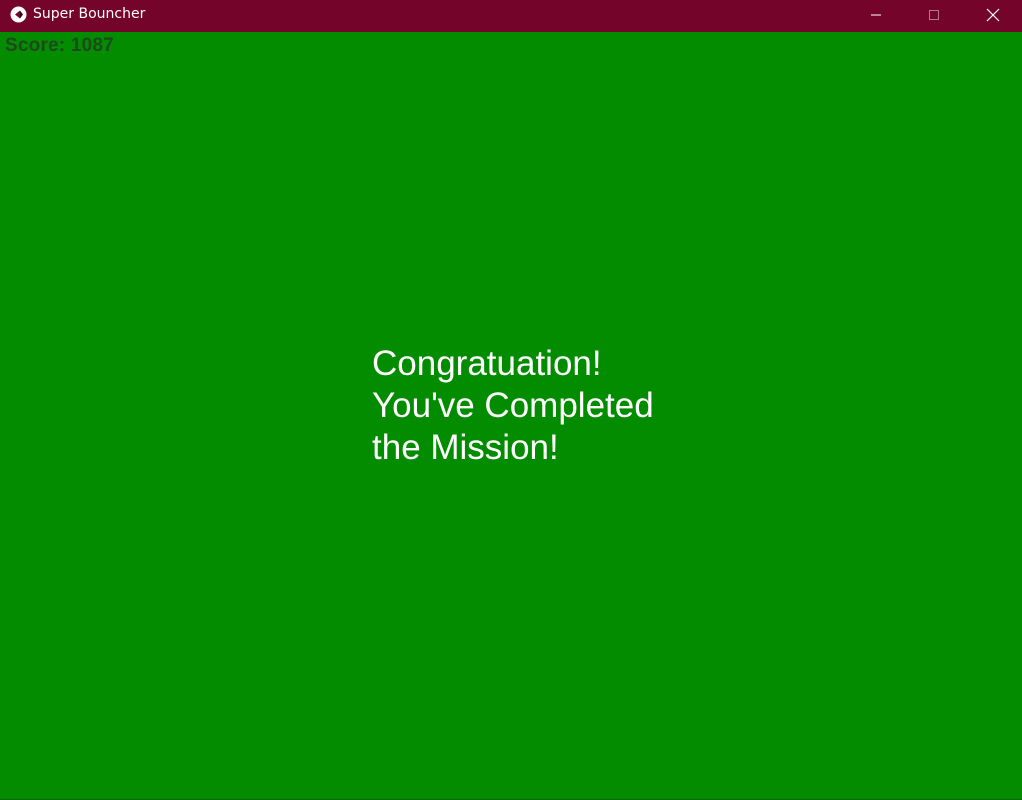 The width and height of the screenshot is (1022, 800). Describe the element at coordinates (511, 16) in the screenshot. I see `title-bar: Super Bouncher` at that location.